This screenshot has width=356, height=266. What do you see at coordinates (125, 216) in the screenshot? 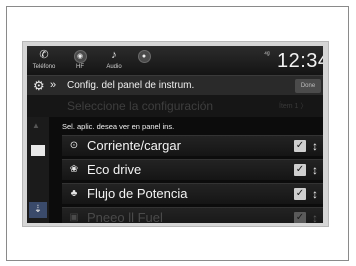
I see `list-item-label: Pneeo ll Fuel` at bounding box center [125, 216].